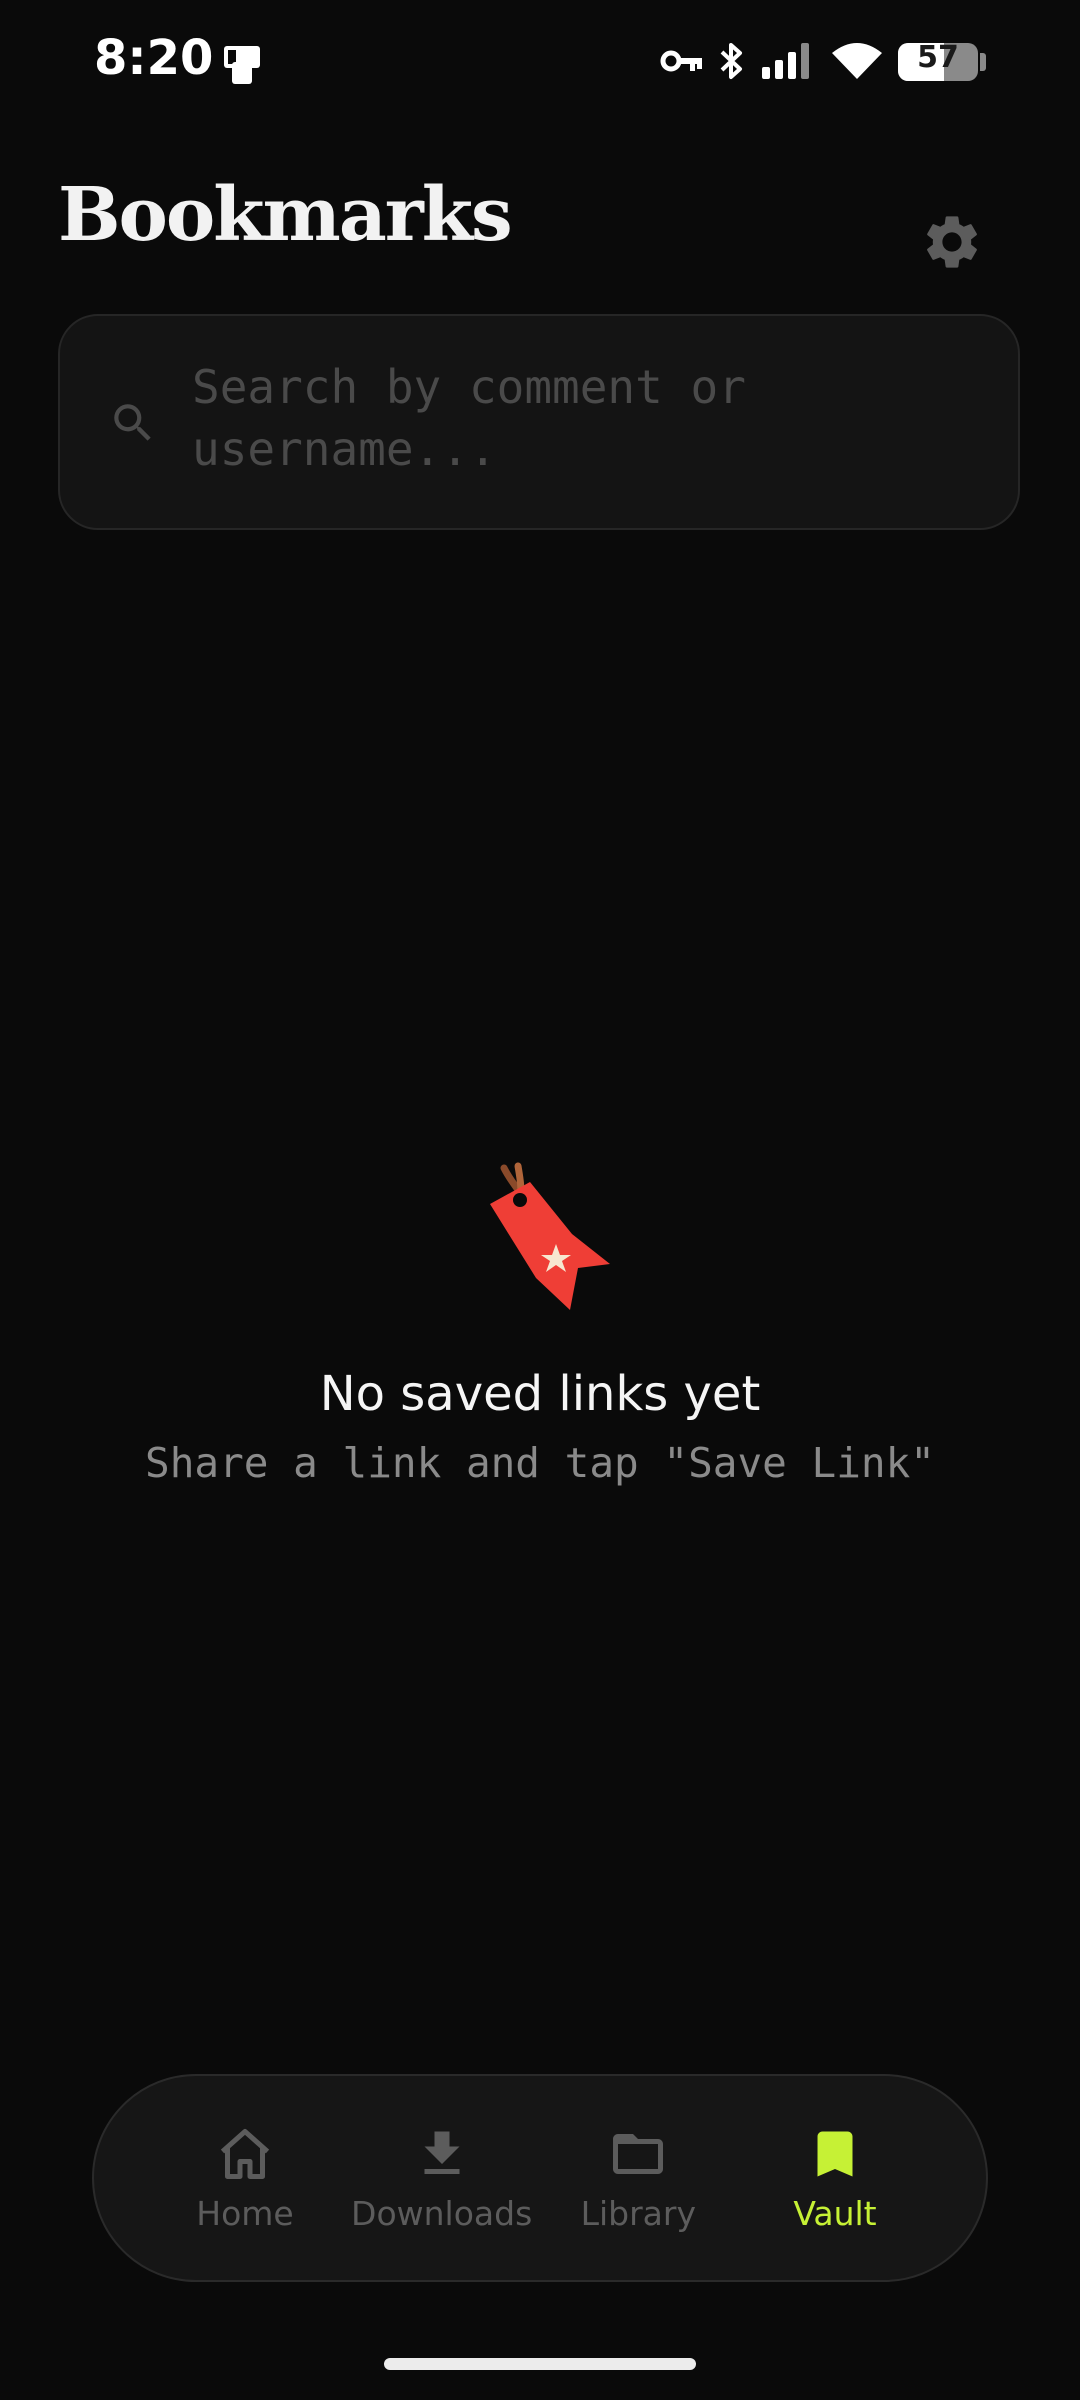 The height and width of the screenshot is (2400, 1080). What do you see at coordinates (731, 61) in the screenshot?
I see `bluetooth-icon` at bounding box center [731, 61].